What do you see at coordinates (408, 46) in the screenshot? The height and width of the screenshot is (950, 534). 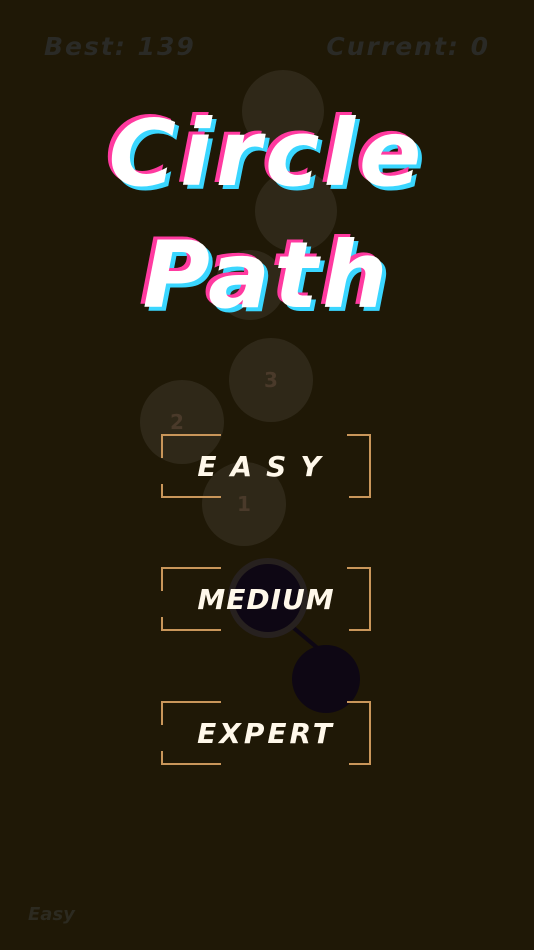 I see `current-score: Current: 0` at bounding box center [408, 46].